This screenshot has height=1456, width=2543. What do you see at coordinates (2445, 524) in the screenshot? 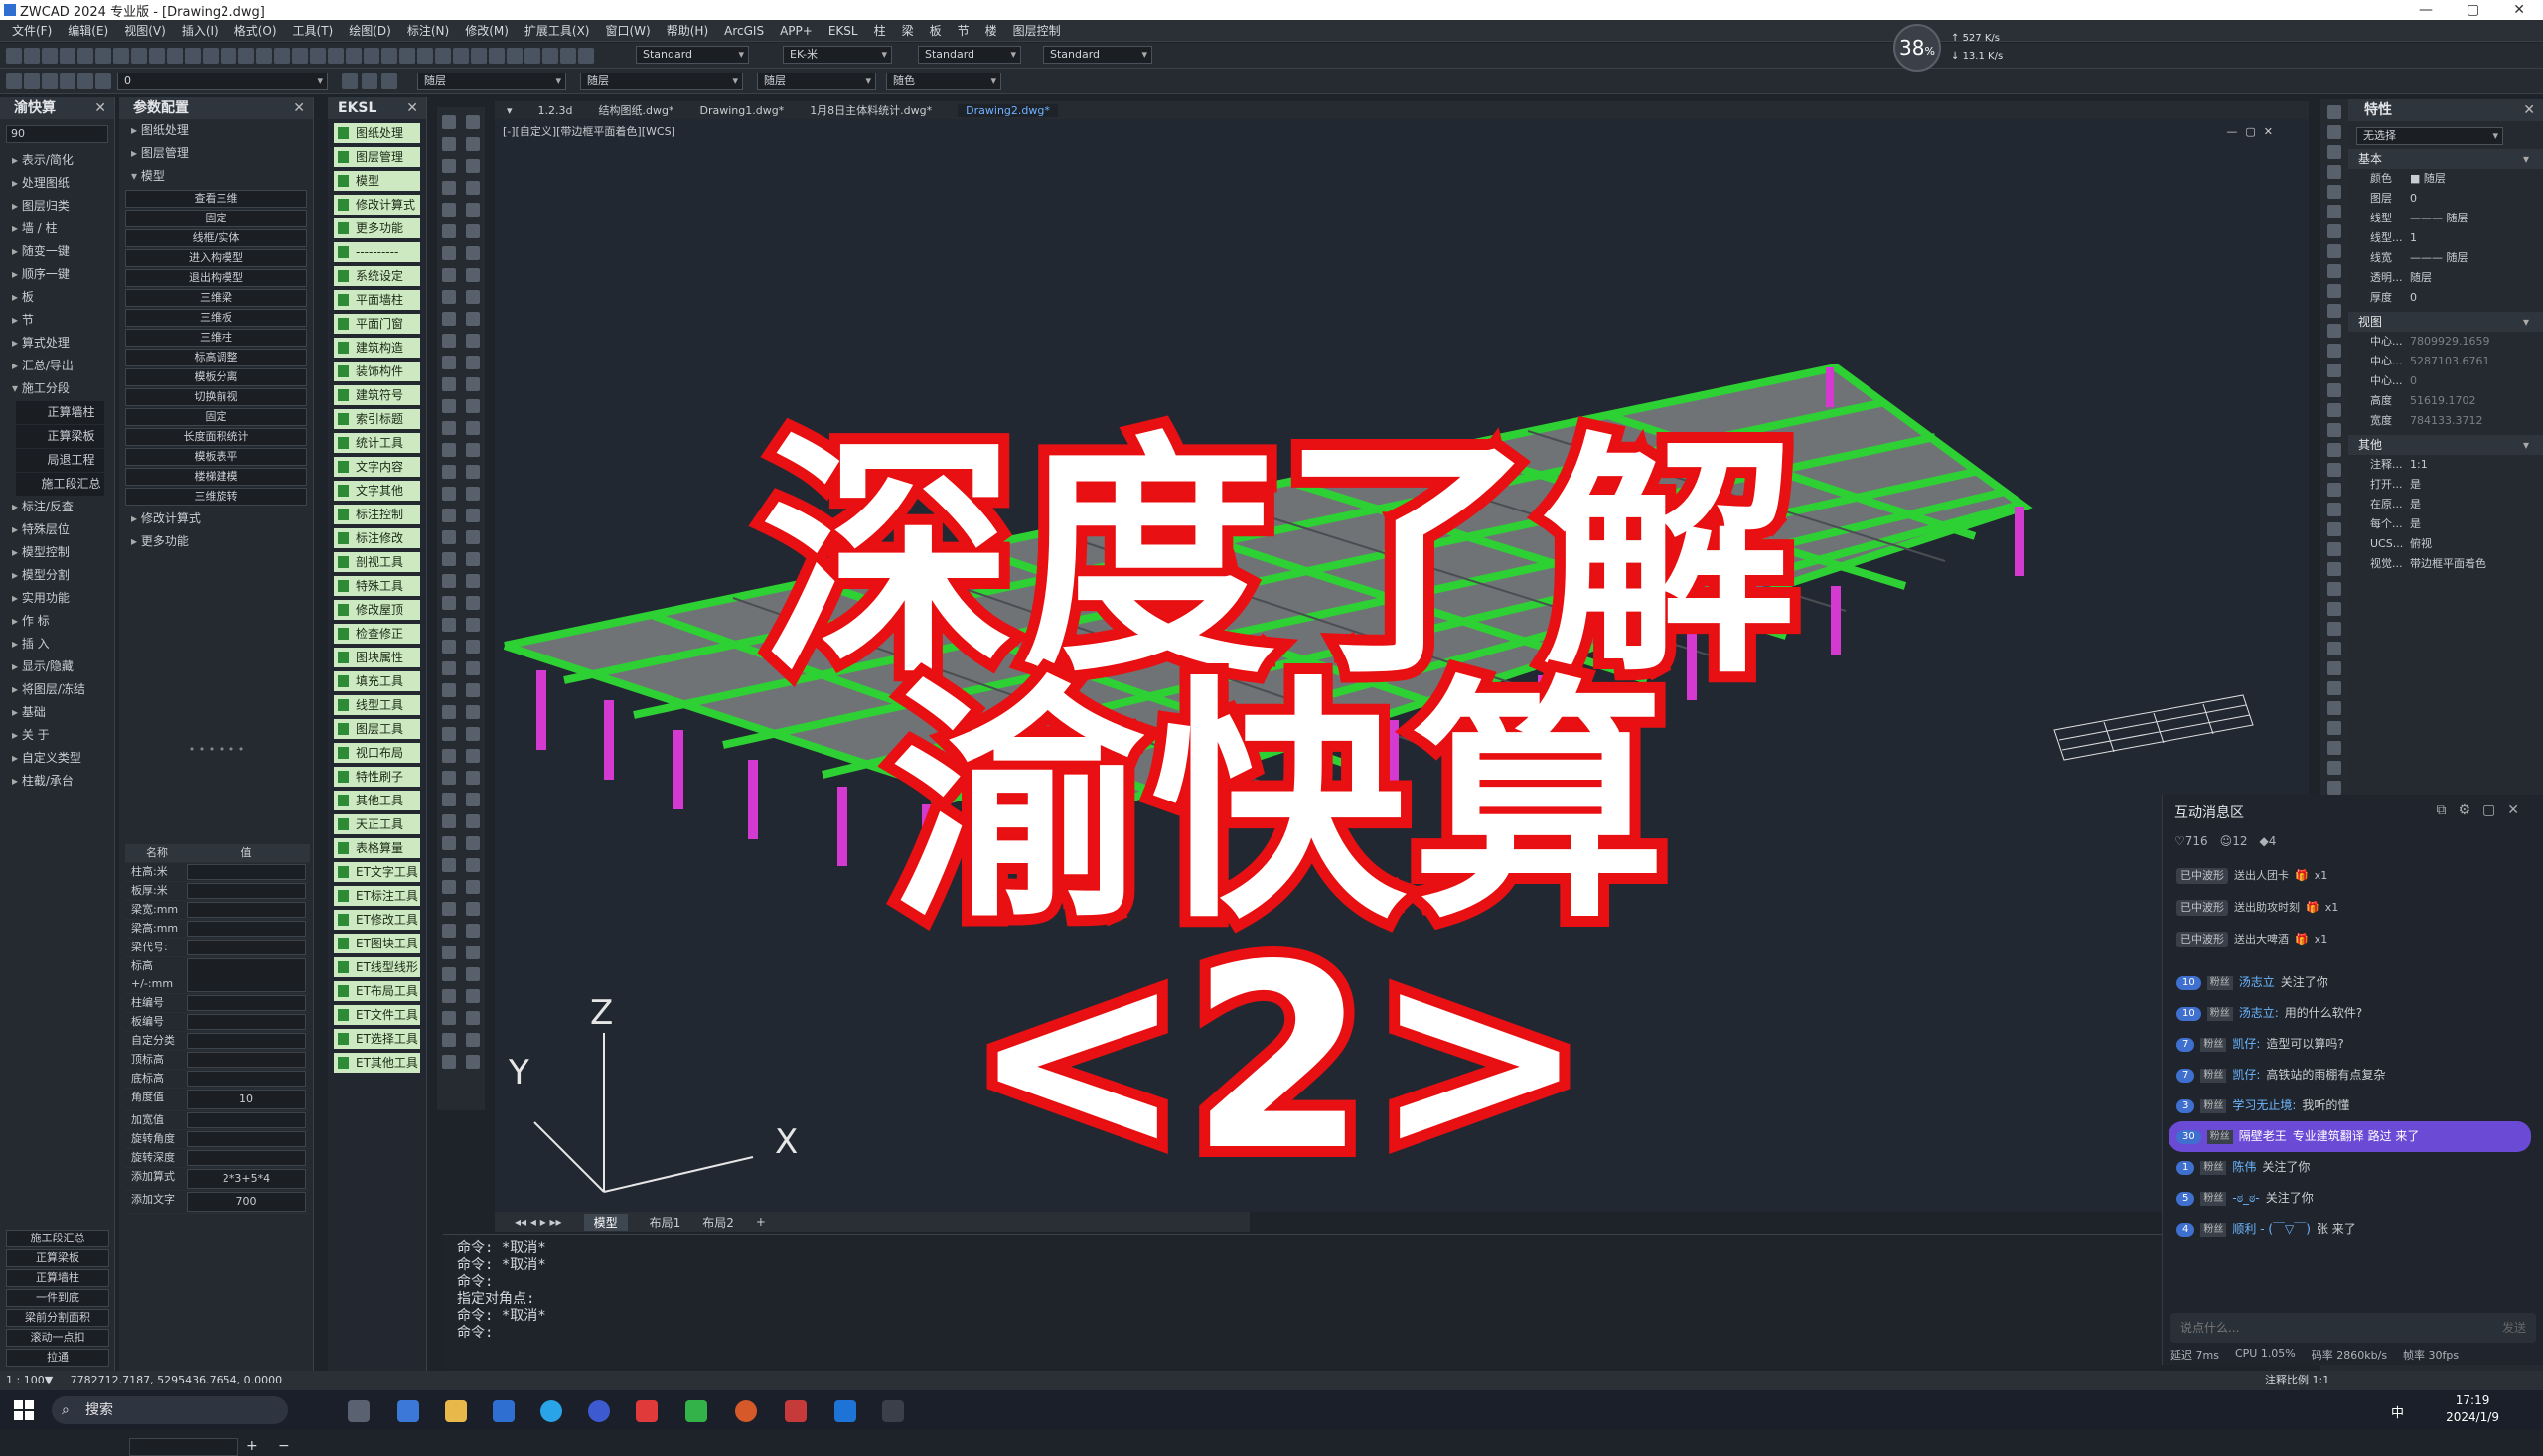
I see `property-row: 每个... 是` at bounding box center [2445, 524].